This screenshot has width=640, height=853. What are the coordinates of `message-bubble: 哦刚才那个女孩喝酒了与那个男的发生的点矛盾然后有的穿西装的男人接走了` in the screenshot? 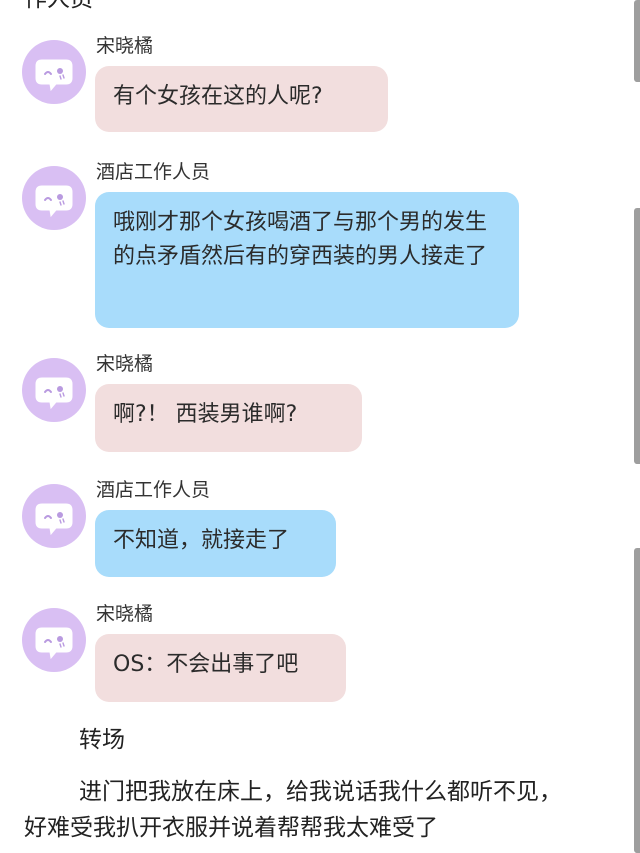 It's located at (307, 260).